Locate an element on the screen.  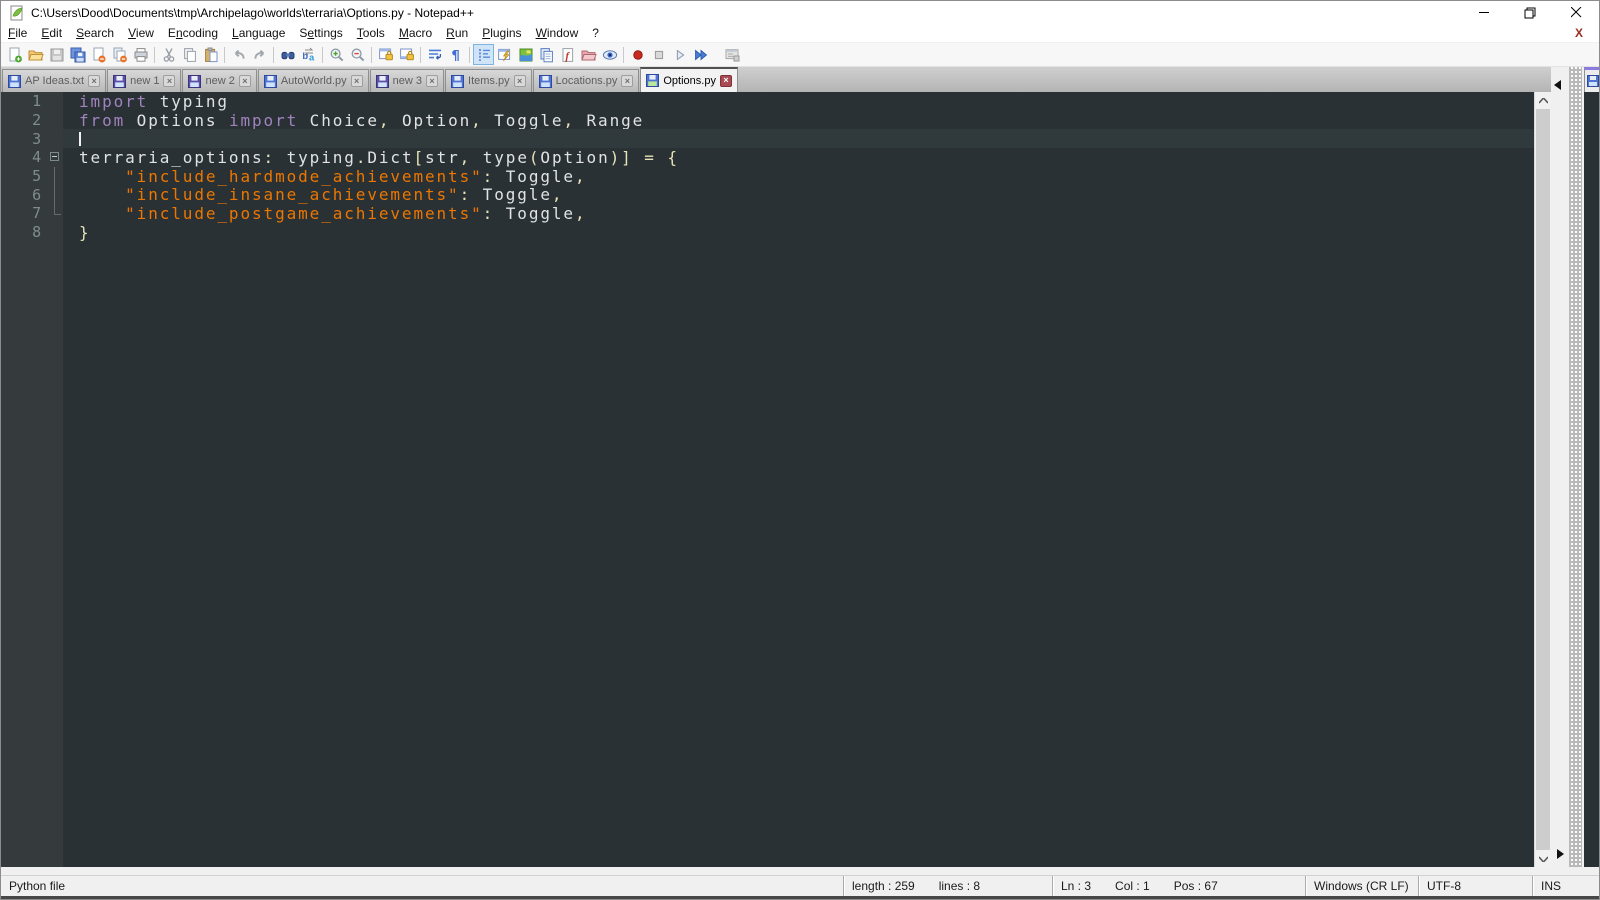
close-document-button is located at coordinates (98, 54).